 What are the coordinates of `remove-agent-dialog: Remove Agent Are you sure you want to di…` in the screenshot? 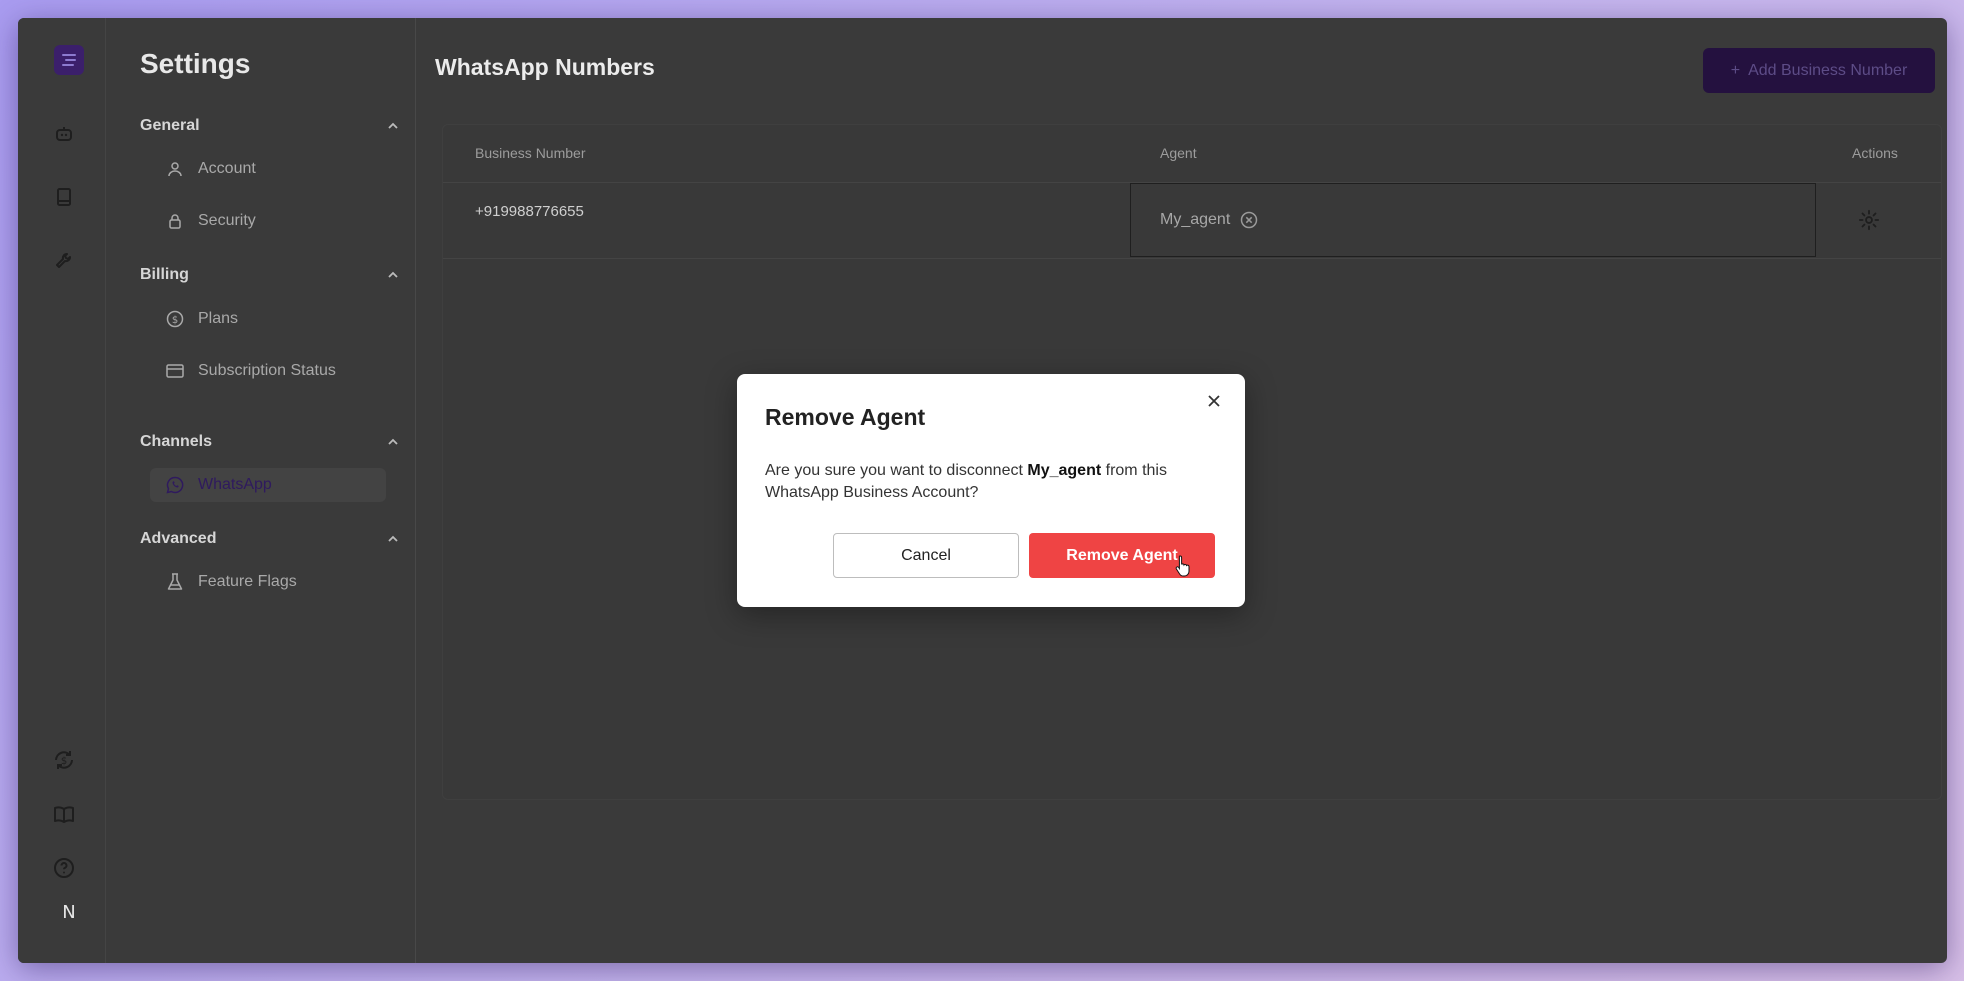 It's located at (991, 490).